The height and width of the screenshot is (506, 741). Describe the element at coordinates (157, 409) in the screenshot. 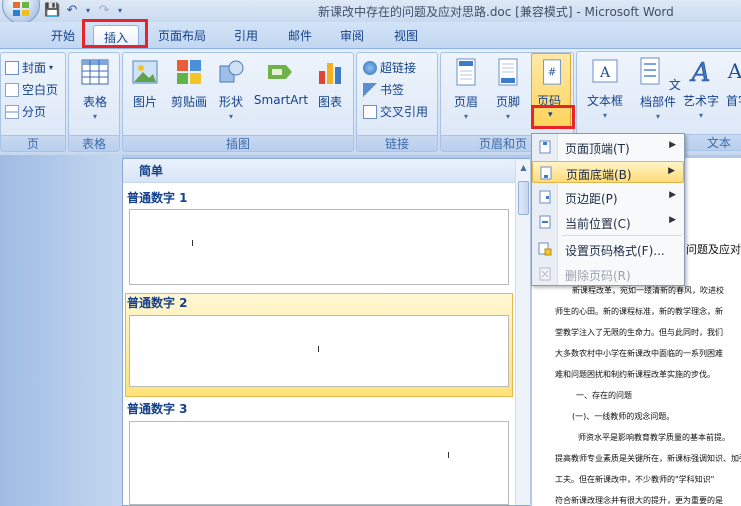

I see `gallery-item-label: 普通数字 3` at that location.